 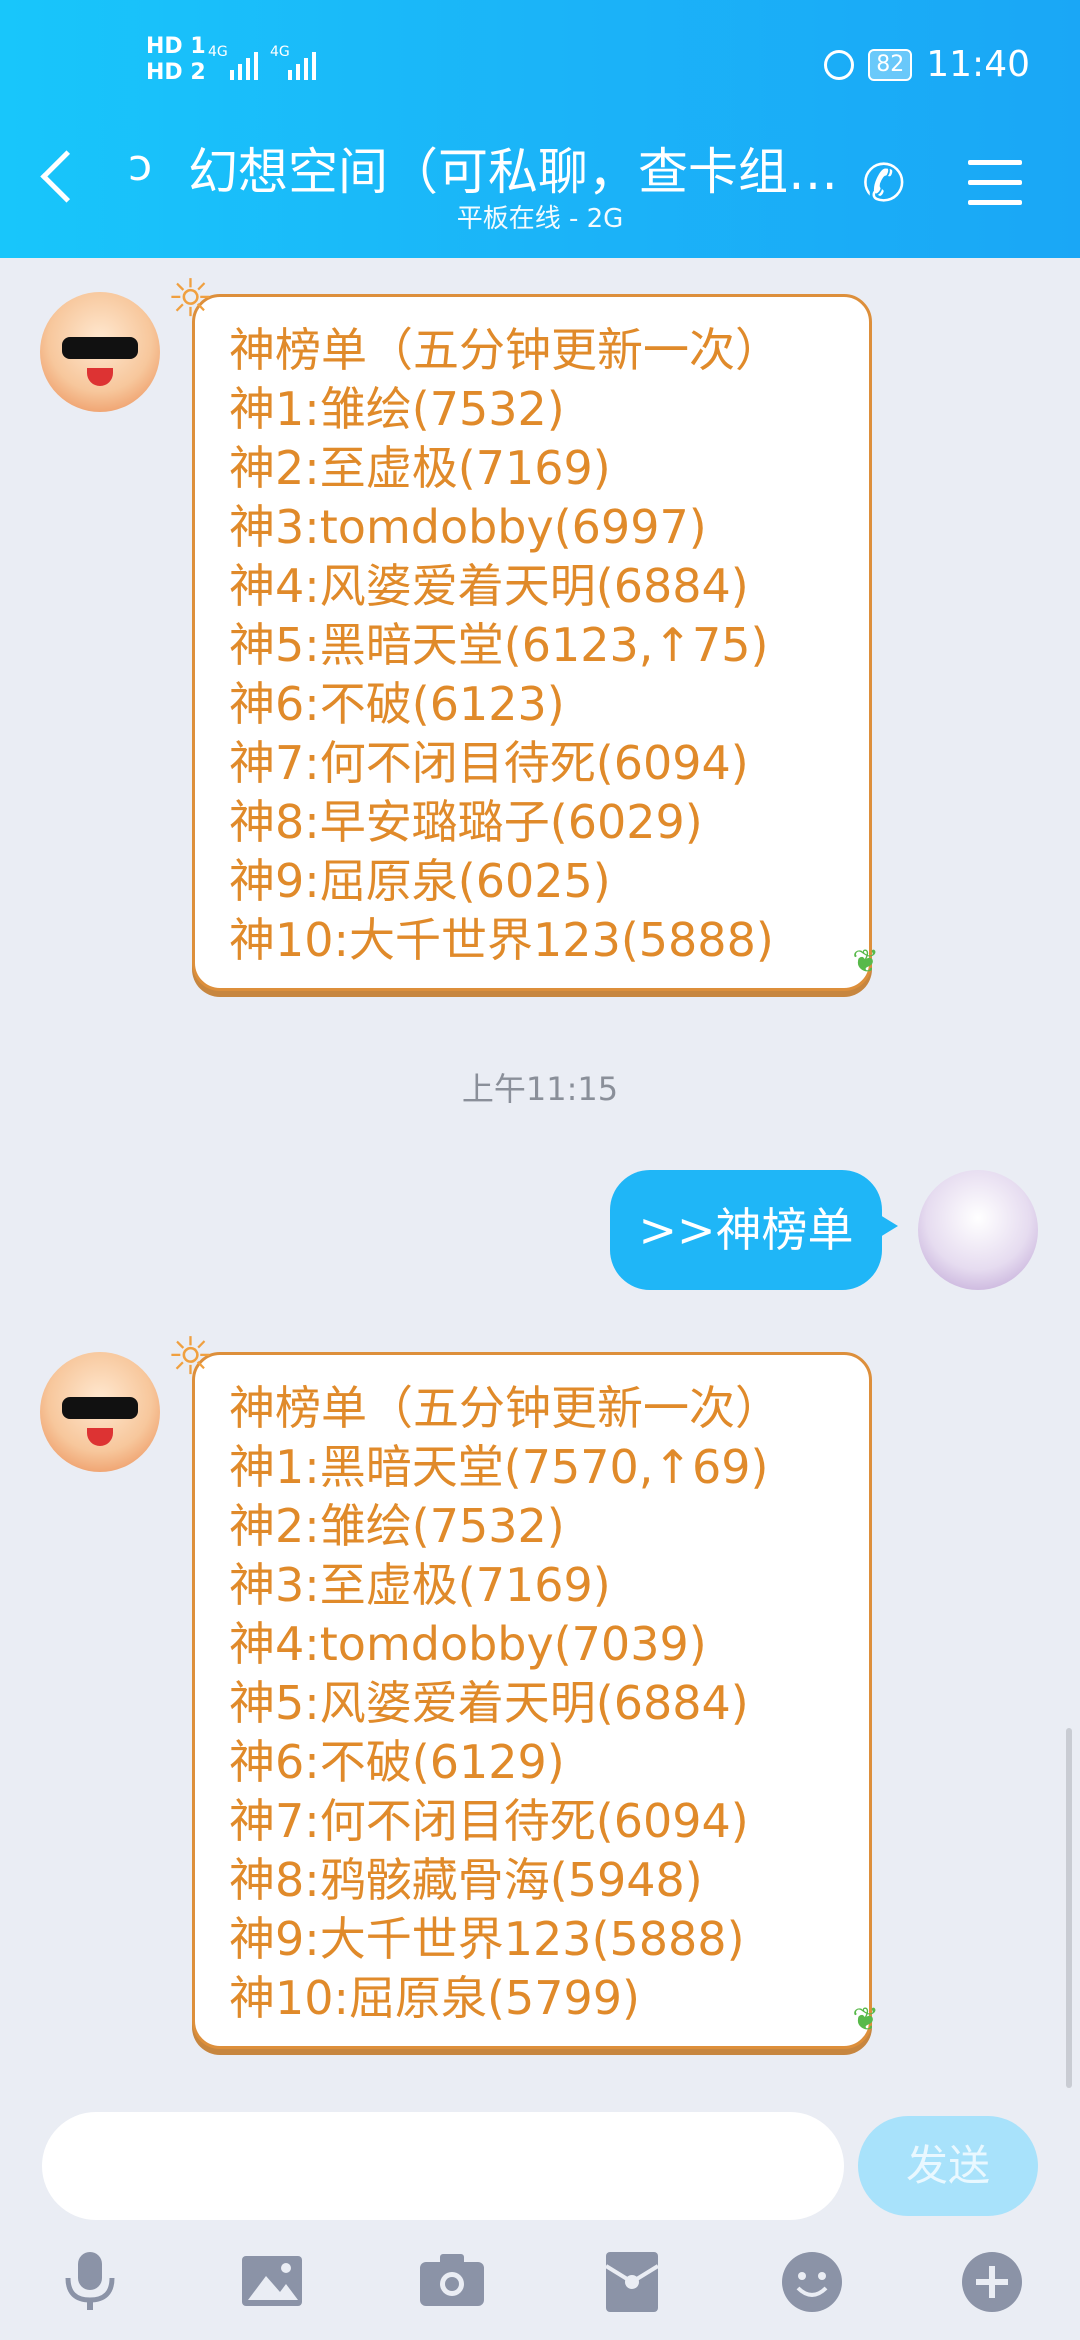 I want to click on red-packet-icon, so click(x=632, y=2289).